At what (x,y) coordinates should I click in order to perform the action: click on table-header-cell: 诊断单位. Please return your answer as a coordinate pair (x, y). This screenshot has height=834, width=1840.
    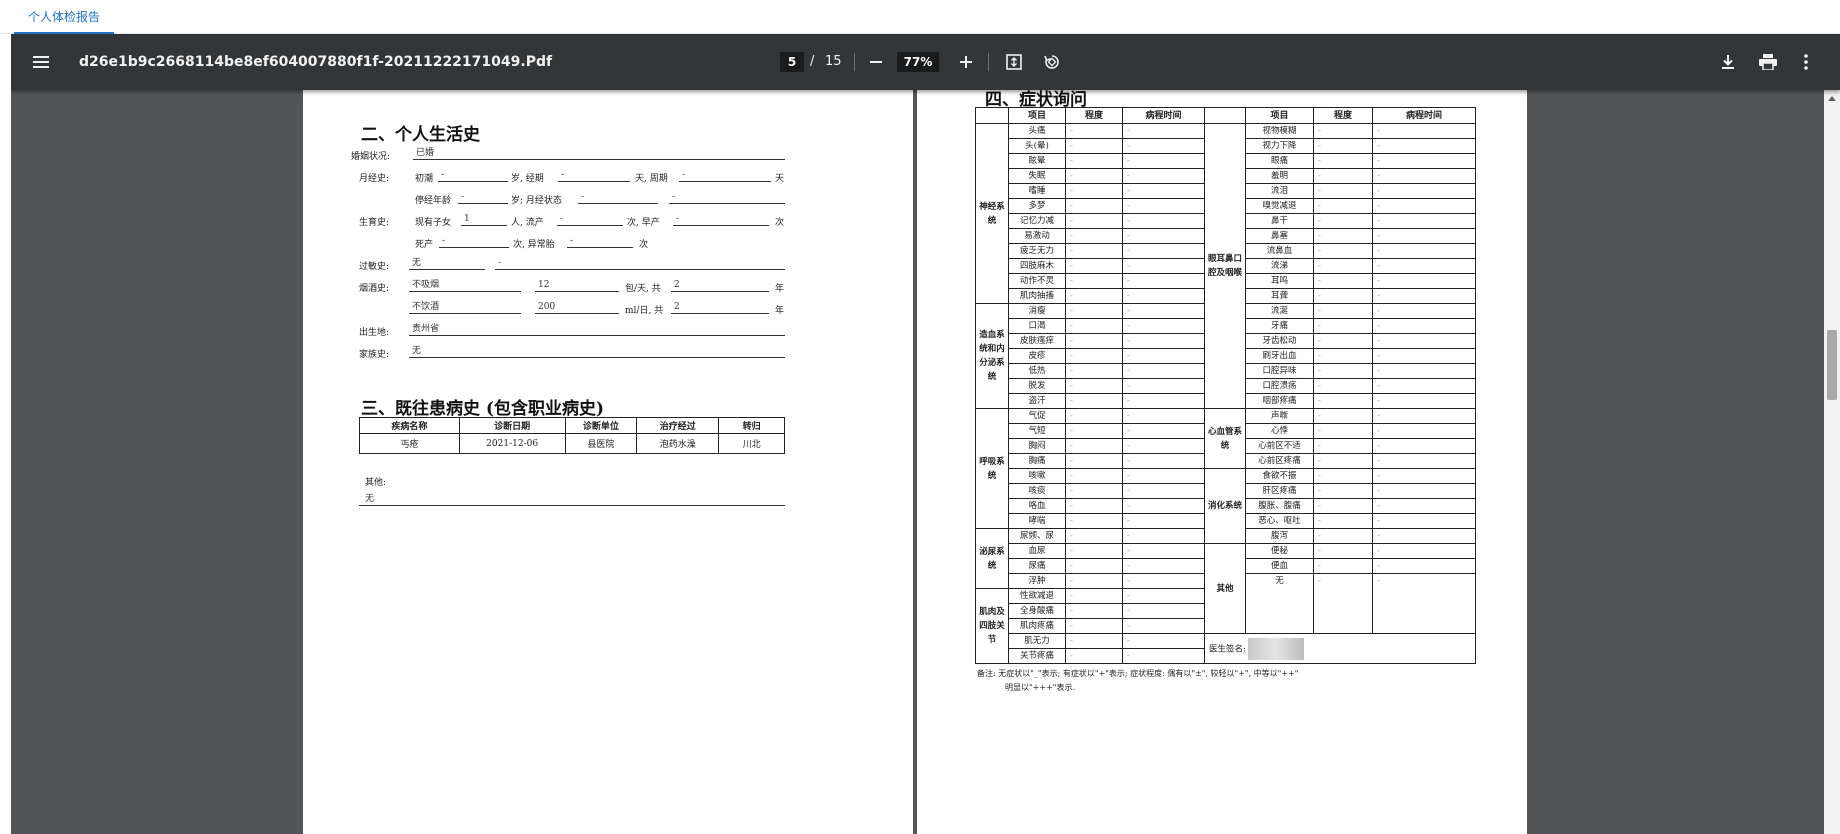
    Looking at the image, I should click on (601, 425).